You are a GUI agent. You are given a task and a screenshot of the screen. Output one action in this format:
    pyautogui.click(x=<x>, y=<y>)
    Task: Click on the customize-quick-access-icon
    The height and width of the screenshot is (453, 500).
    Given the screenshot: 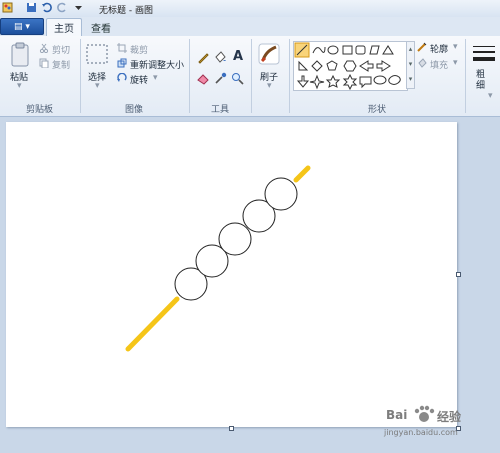 What is the action you would take?
    pyautogui.click(x=78, y=7)
    